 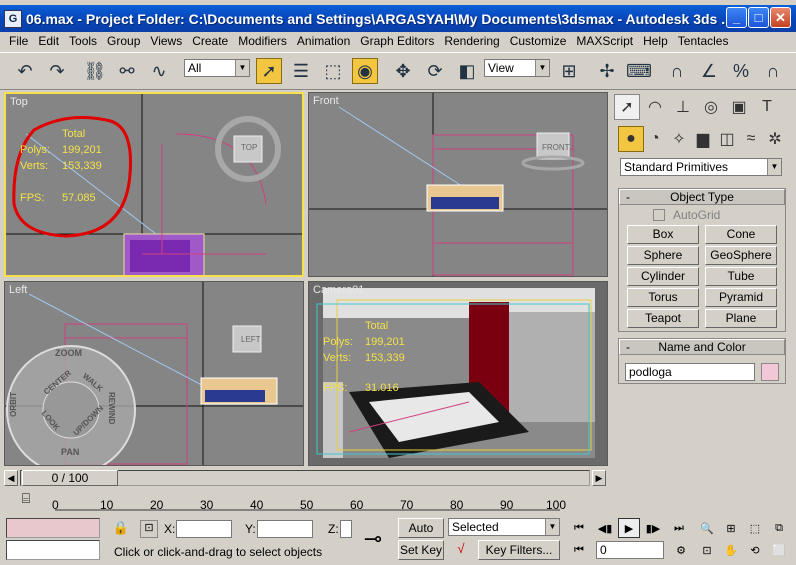 What do you see at coordinates (605, 528) in the screenshot?
I see `previous-frame-icon: ◀▮` at bounding box center [605, 528].